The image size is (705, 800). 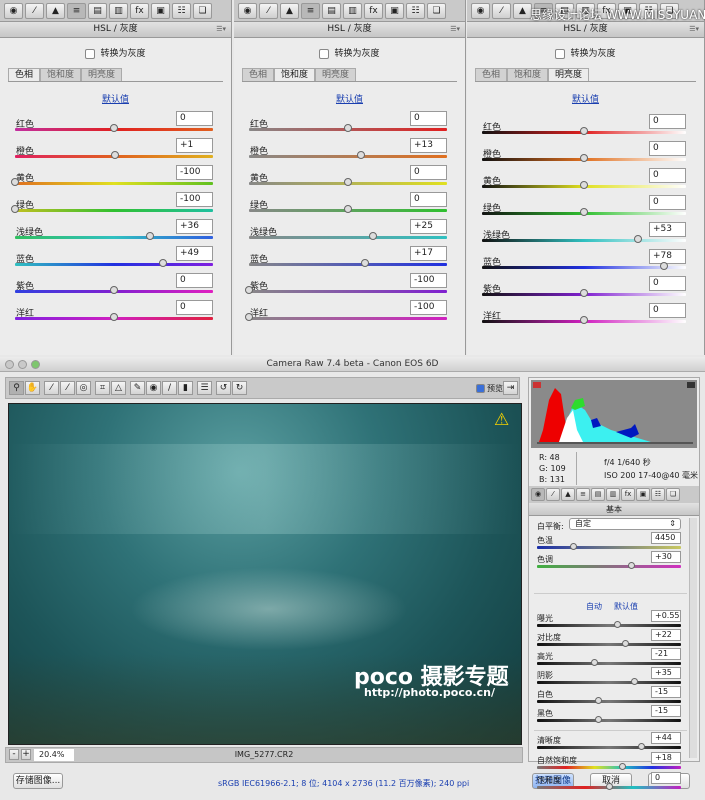 What do you see at coordinates (666, 616) in the screenshot?
I see `value-input: +0.55` at bounding box center [666, 616].